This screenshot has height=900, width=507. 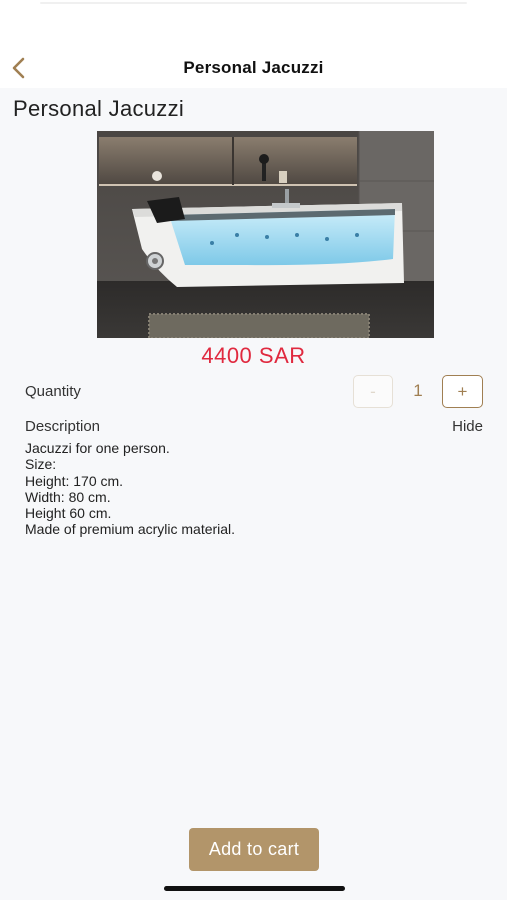 I want to click on product-price: 4400 SAR, so click(x=253, y=355).